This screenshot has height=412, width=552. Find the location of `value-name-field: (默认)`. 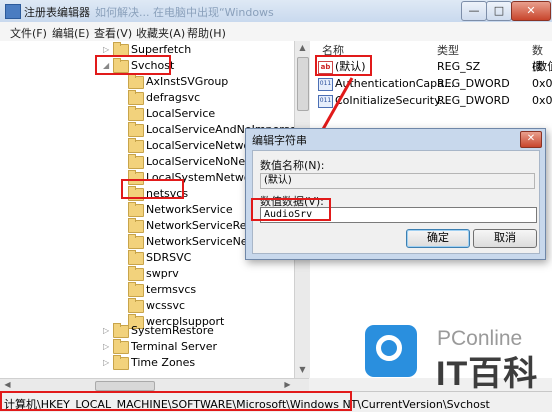

value-name-field: (默认) is located at coordinates (397, 181).